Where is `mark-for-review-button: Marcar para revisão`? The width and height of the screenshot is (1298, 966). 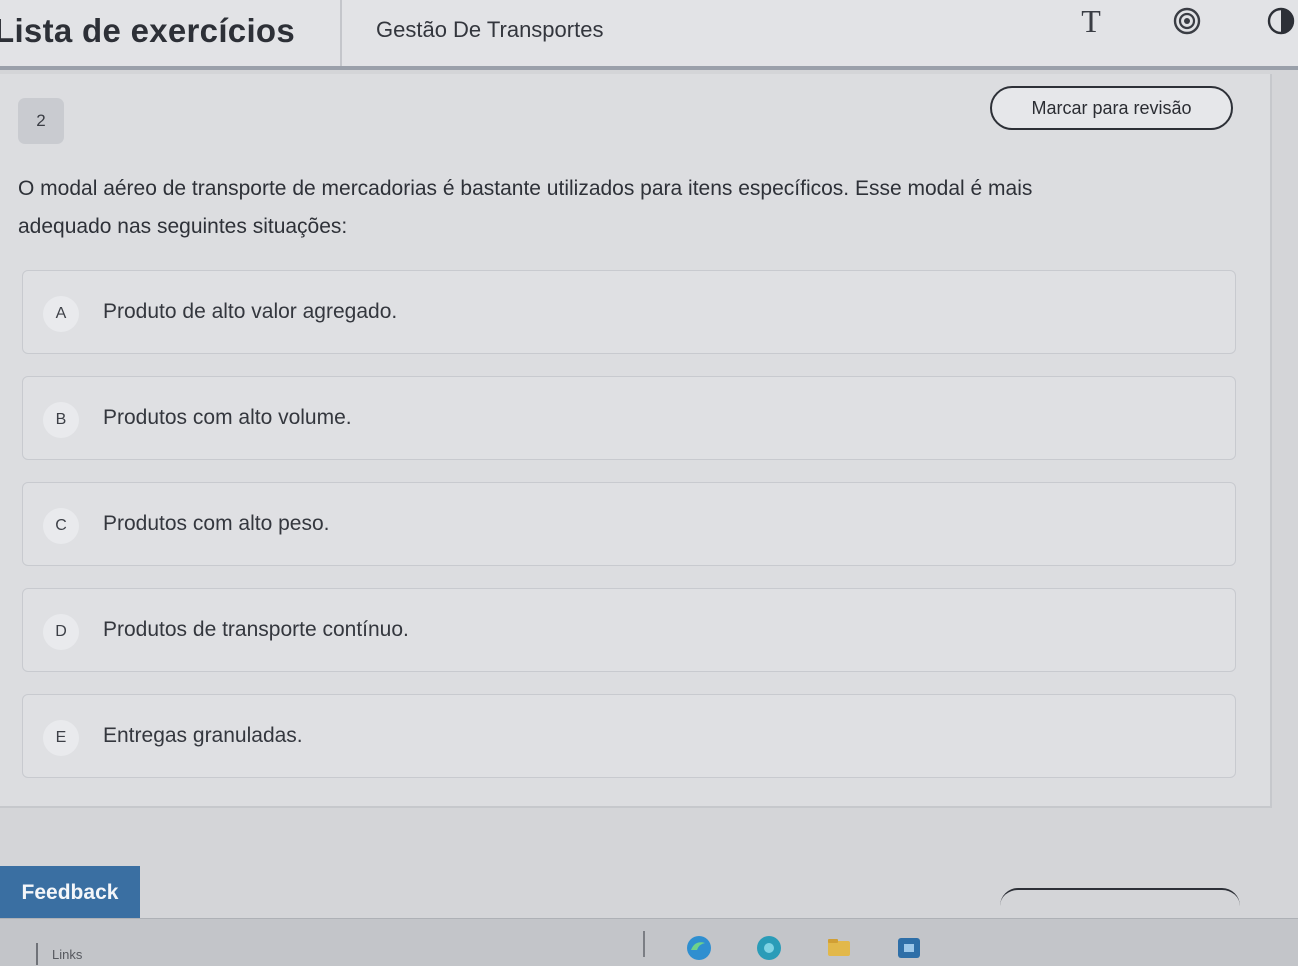
mark-for-review-button: Marcar para revisão is located at coordinates (1111, 108).